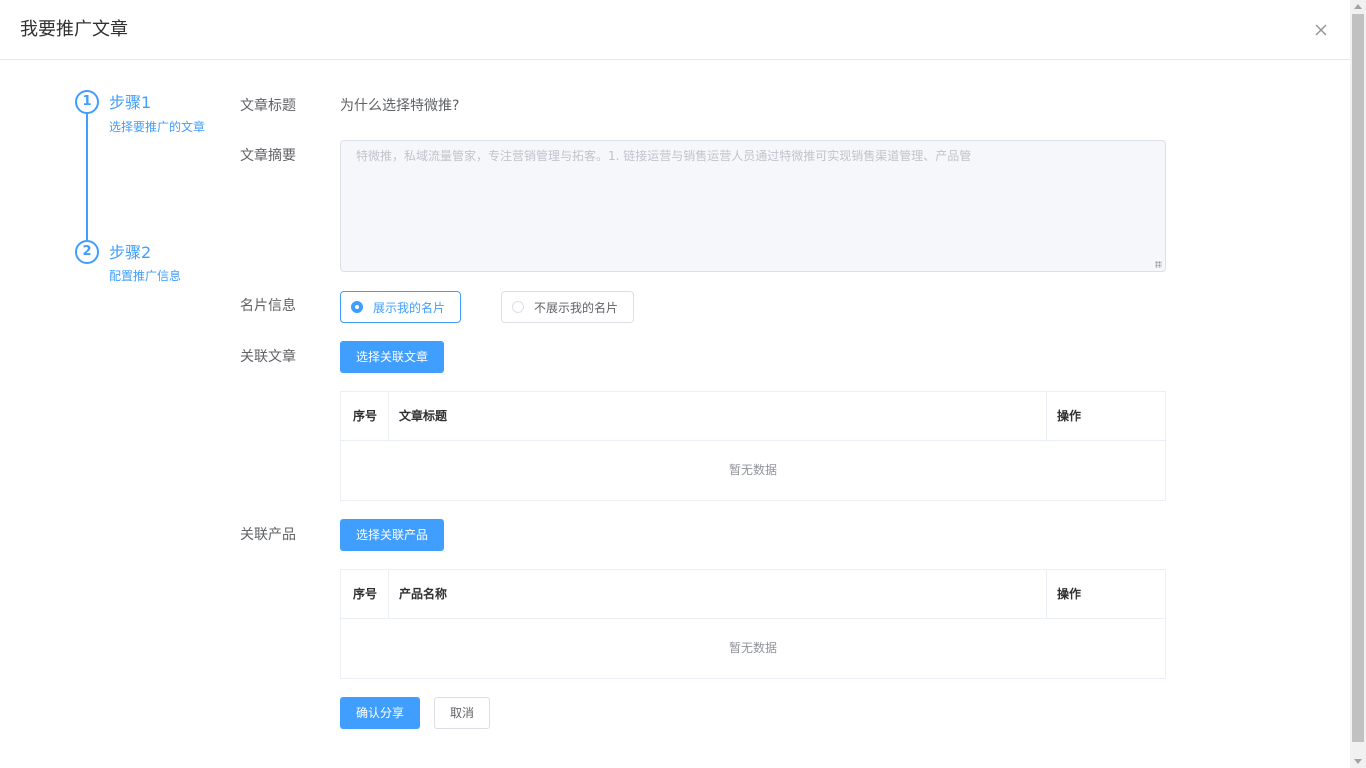 The width and height of the screenshot is (1366, 768). Describe the element at coordinates (752, 648) in the screenshot. I see `product-table-empty: 暂无数据` at that location.